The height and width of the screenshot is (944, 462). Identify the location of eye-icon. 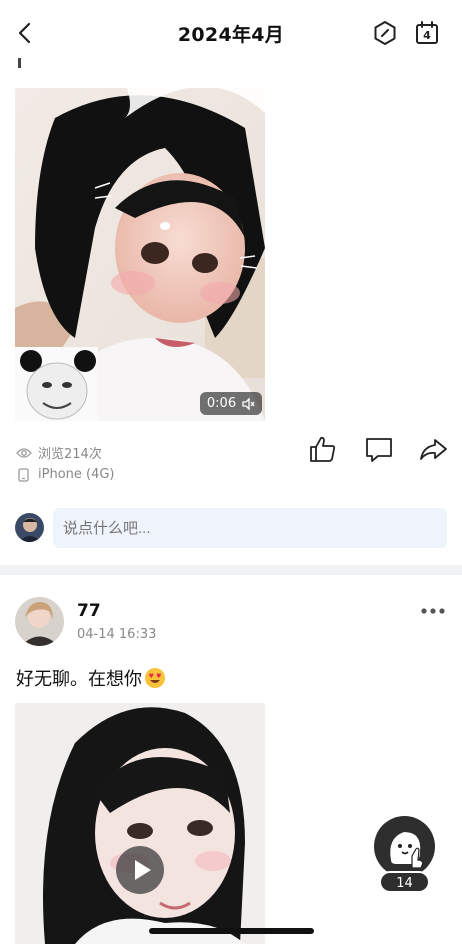
(24, 452).